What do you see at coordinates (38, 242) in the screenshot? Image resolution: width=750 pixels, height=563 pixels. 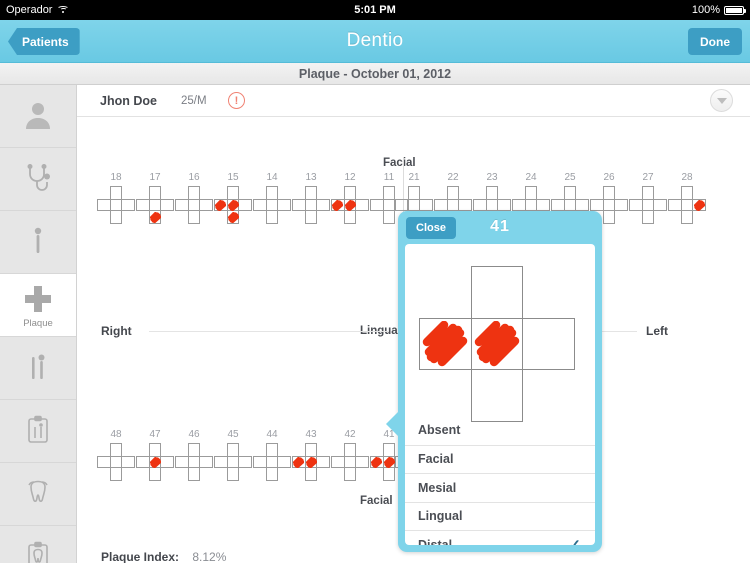 I see `sidebar-item-probe` at bounding box center [38, 242].